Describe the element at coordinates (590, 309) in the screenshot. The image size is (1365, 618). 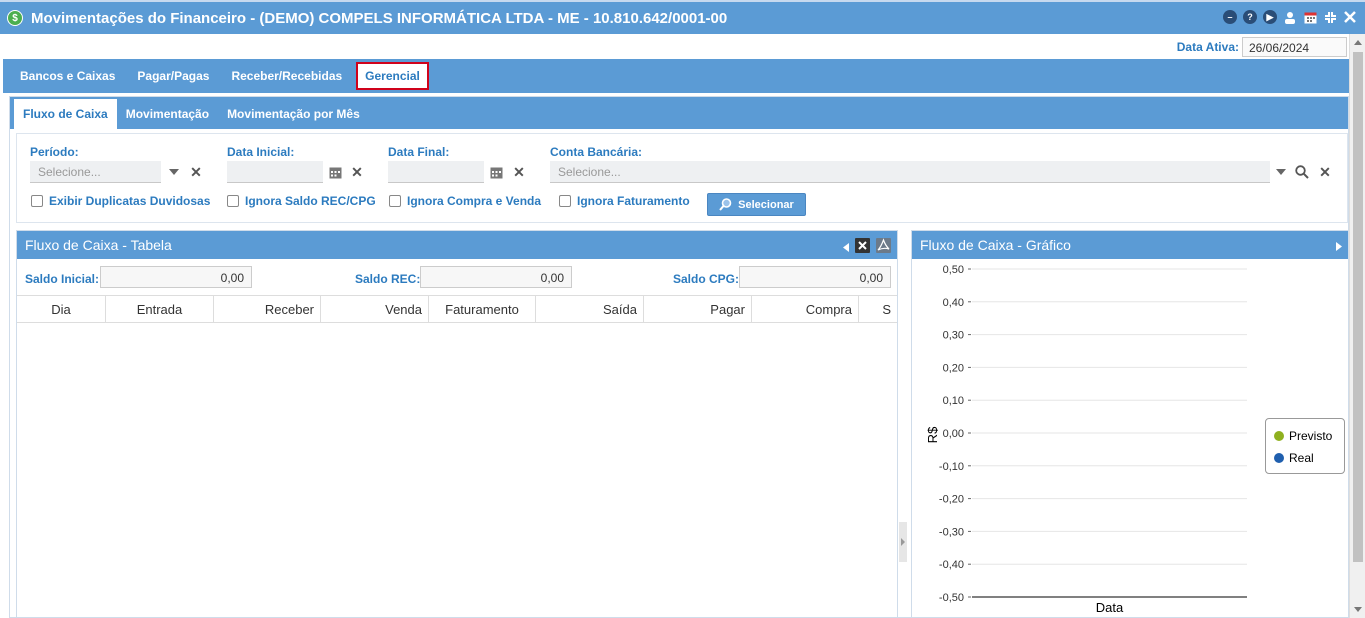
I see `column-header: Saída` at that location.